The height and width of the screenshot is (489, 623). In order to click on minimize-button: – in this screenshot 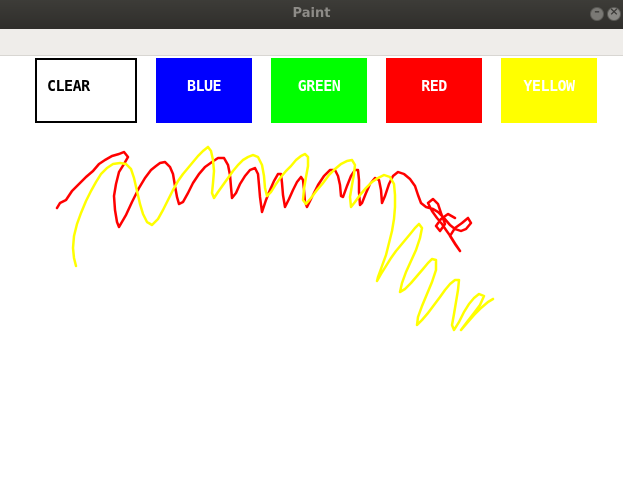, I will do `click(597, 13)`.